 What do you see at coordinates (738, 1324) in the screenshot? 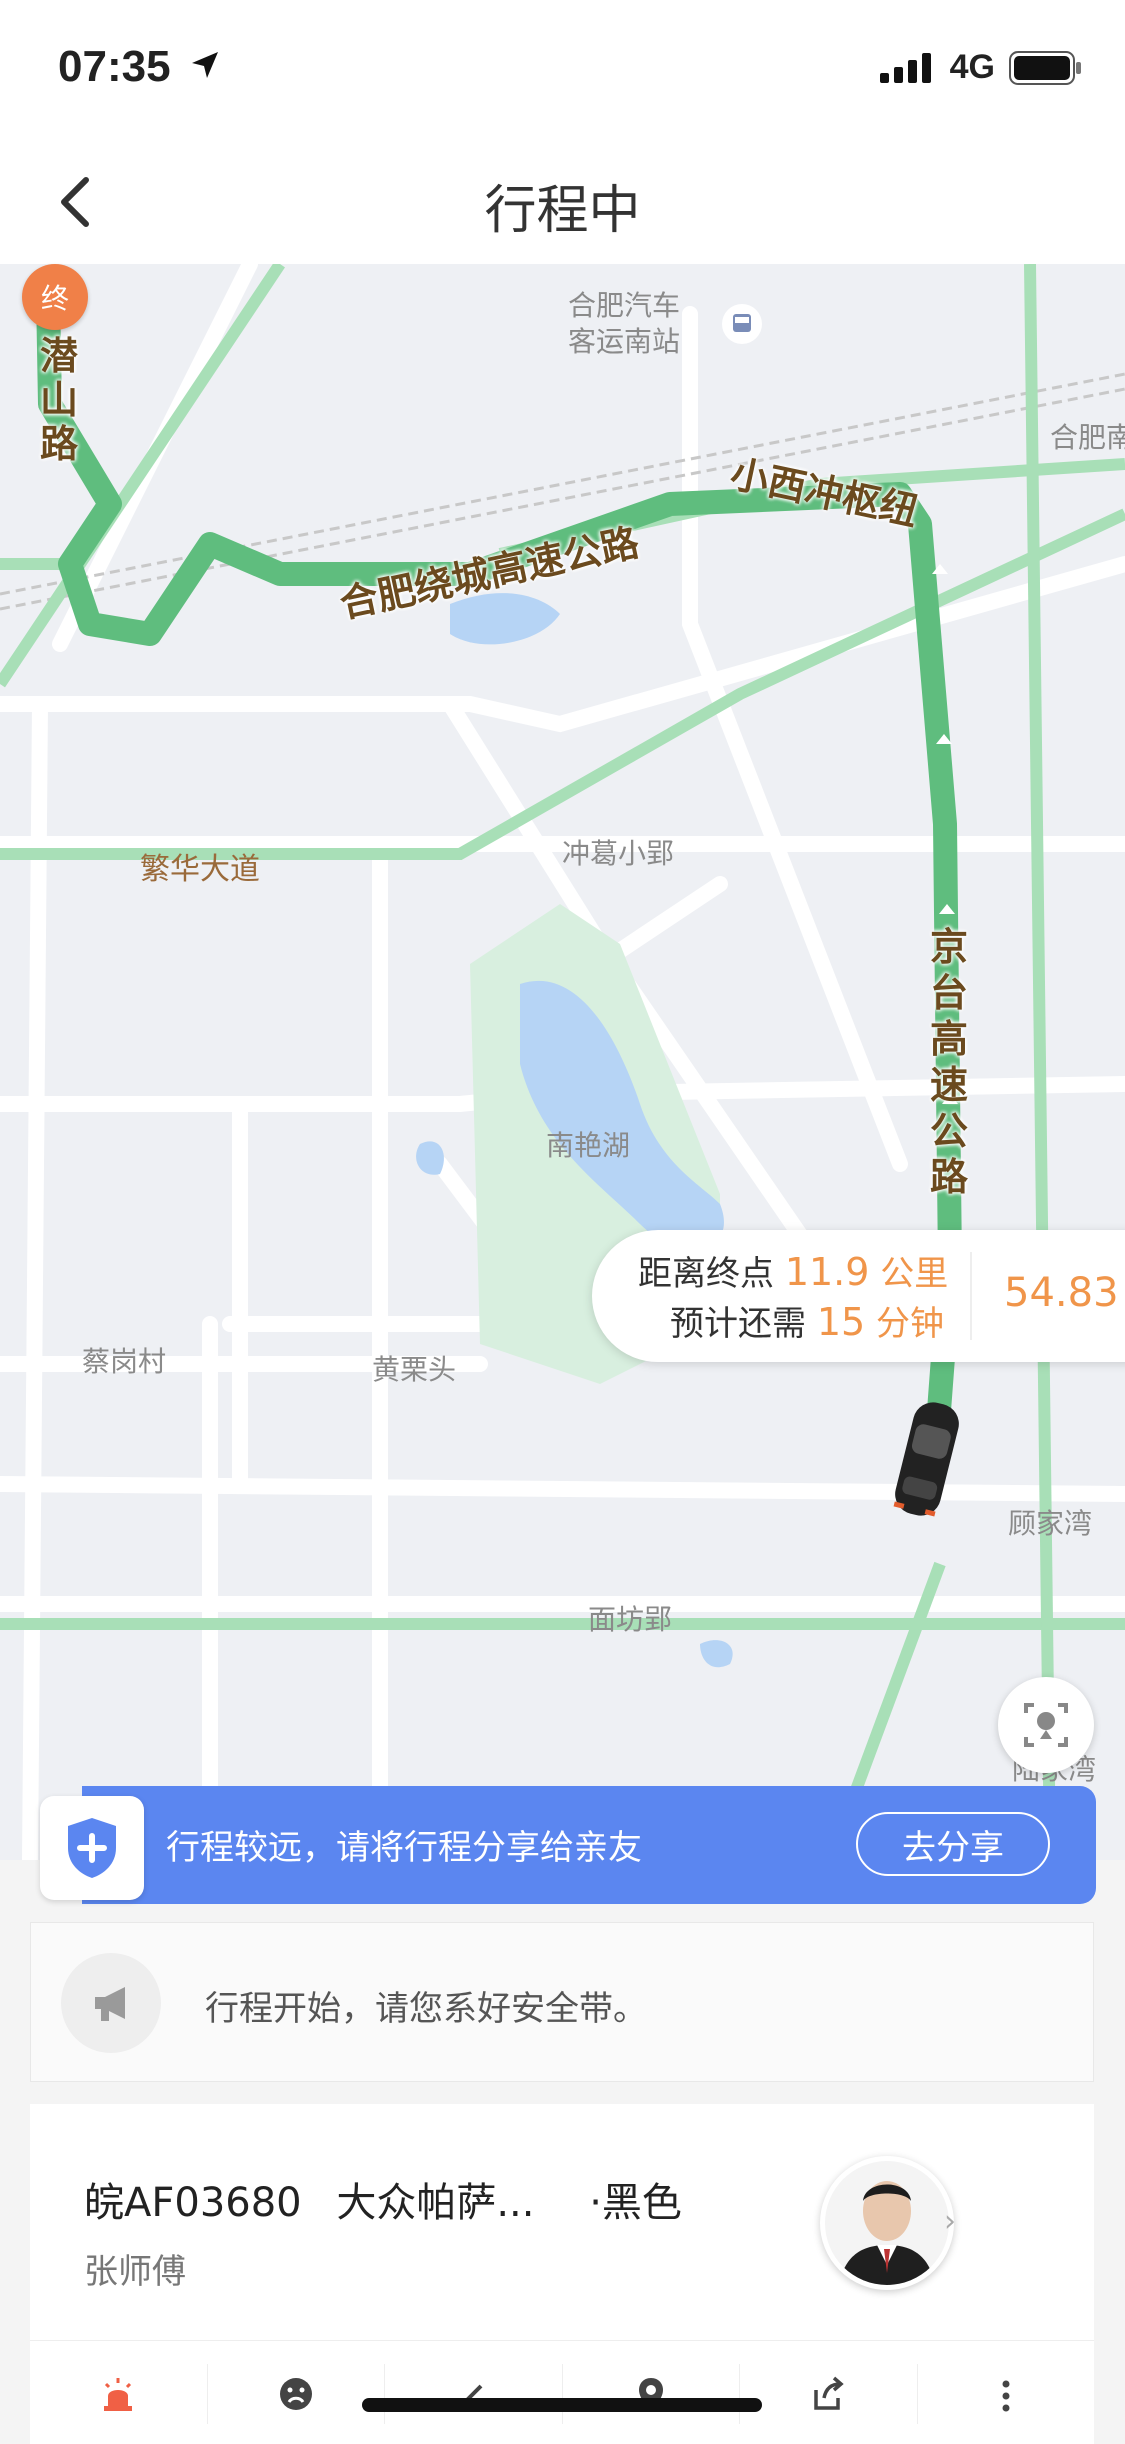
I see `time-prefix: 预计还需` at bounding box center [738, 1324].